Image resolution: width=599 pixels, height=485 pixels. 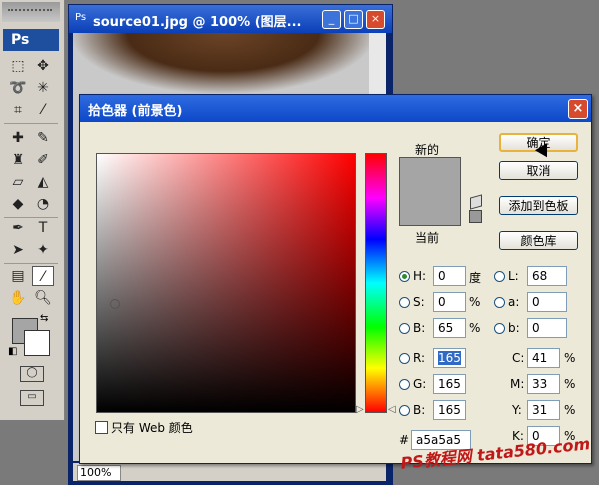 I want to click on maximize-button: □, so click(x=353, y=19).